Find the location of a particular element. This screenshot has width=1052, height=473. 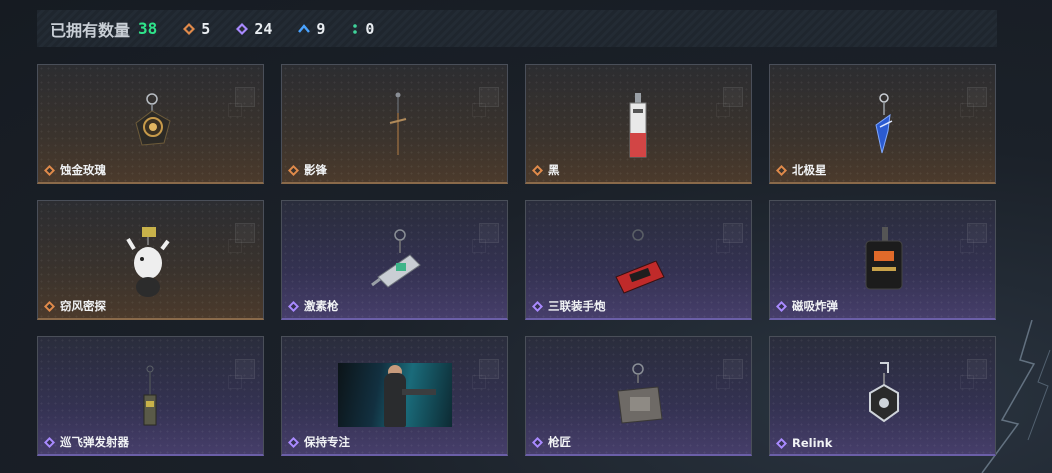

item-name: 巡飞弹发射器 is located at coordinates (86, 442).